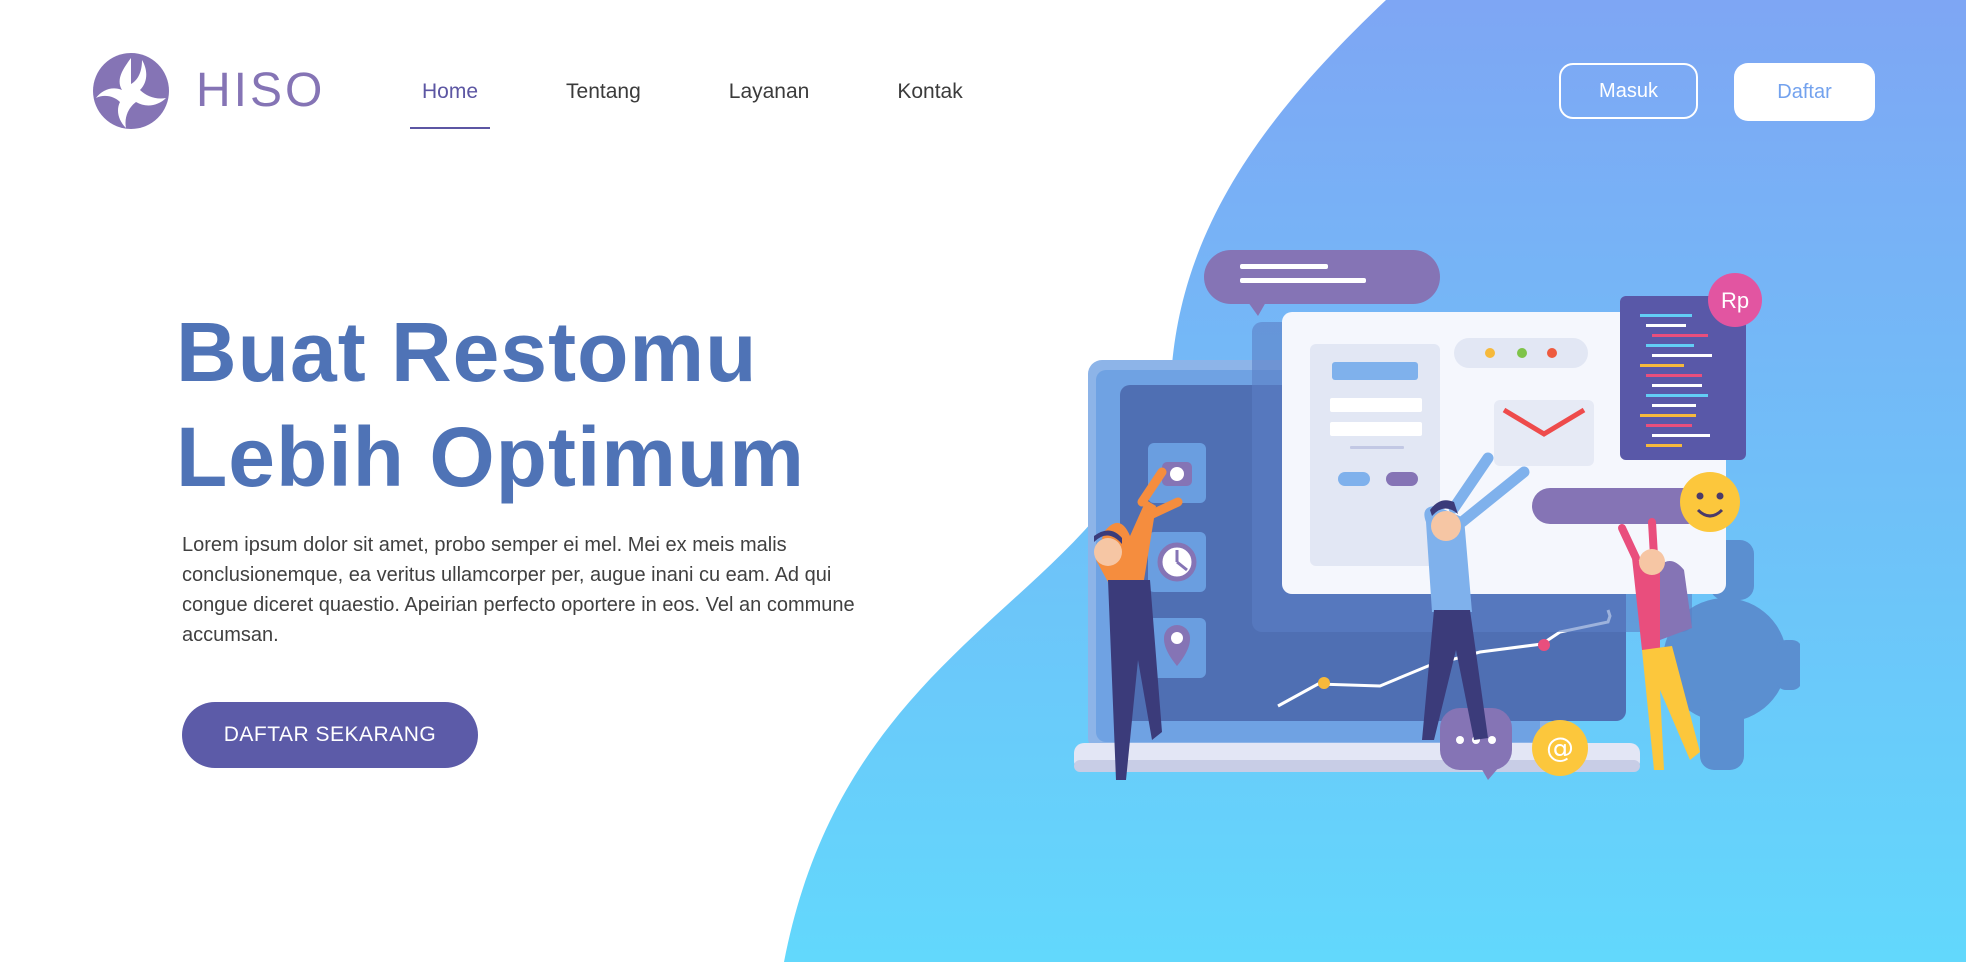 This screenshot has height=962, width=1966. I want to click on main-navigation: Home Tentang Layanan Kontak, so click(724, 103).